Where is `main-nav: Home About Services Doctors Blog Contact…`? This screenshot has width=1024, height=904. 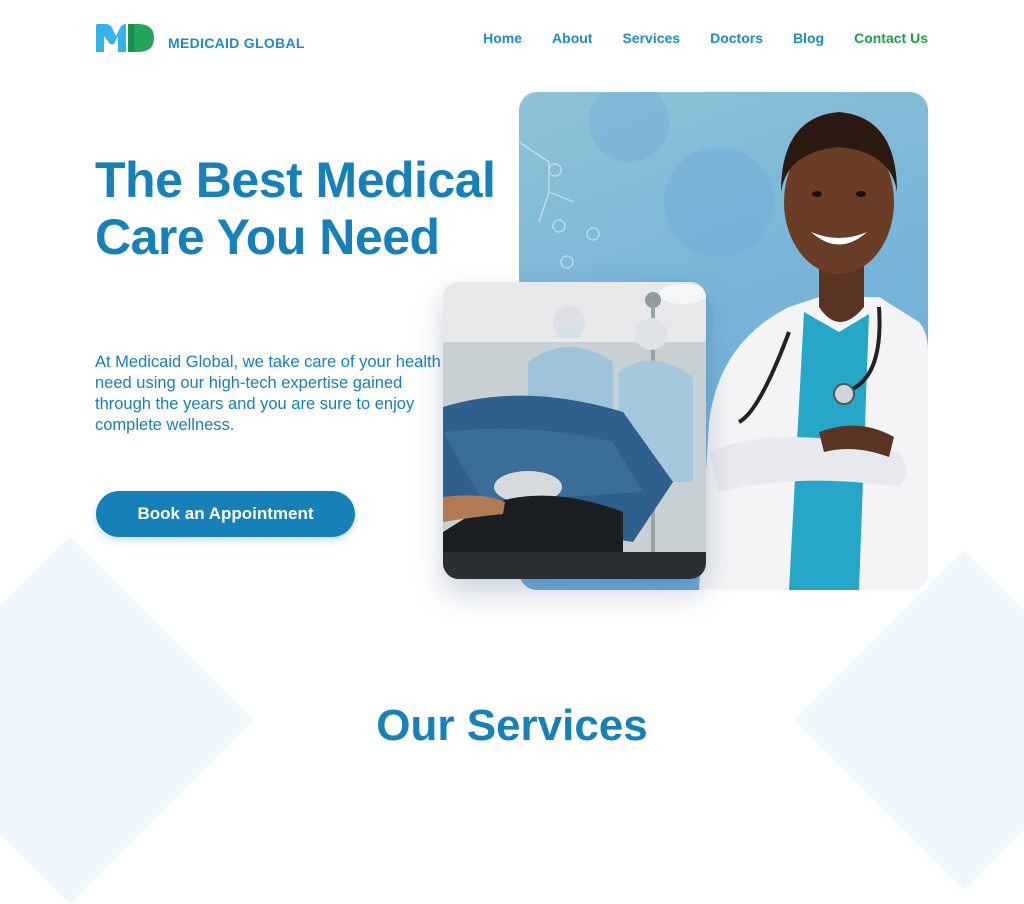
main-nav: Home About Services Doctors Blog Contact… is located at coordinates (690, 38).